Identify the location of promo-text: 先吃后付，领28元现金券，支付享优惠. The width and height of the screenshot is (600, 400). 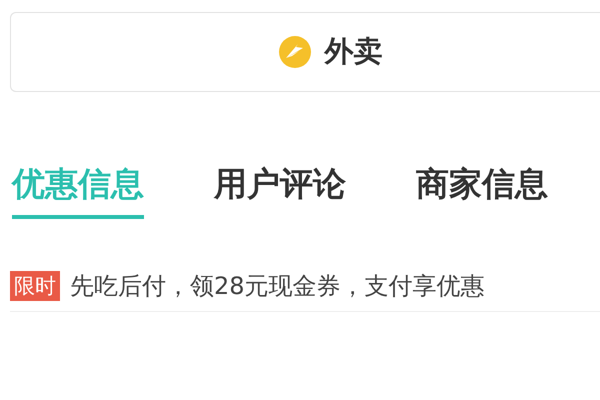
(277, 286).